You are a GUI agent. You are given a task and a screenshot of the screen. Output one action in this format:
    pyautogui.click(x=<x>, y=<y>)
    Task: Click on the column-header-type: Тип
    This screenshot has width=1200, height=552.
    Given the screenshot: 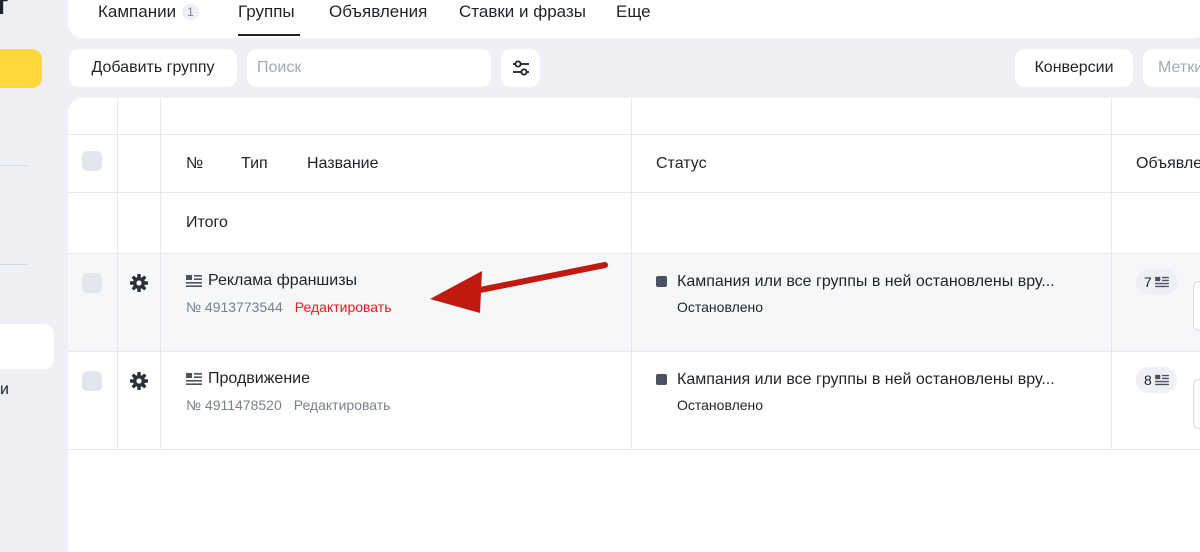 What is the action you would take?
    pyautogui.click(x=254, y=164)
    